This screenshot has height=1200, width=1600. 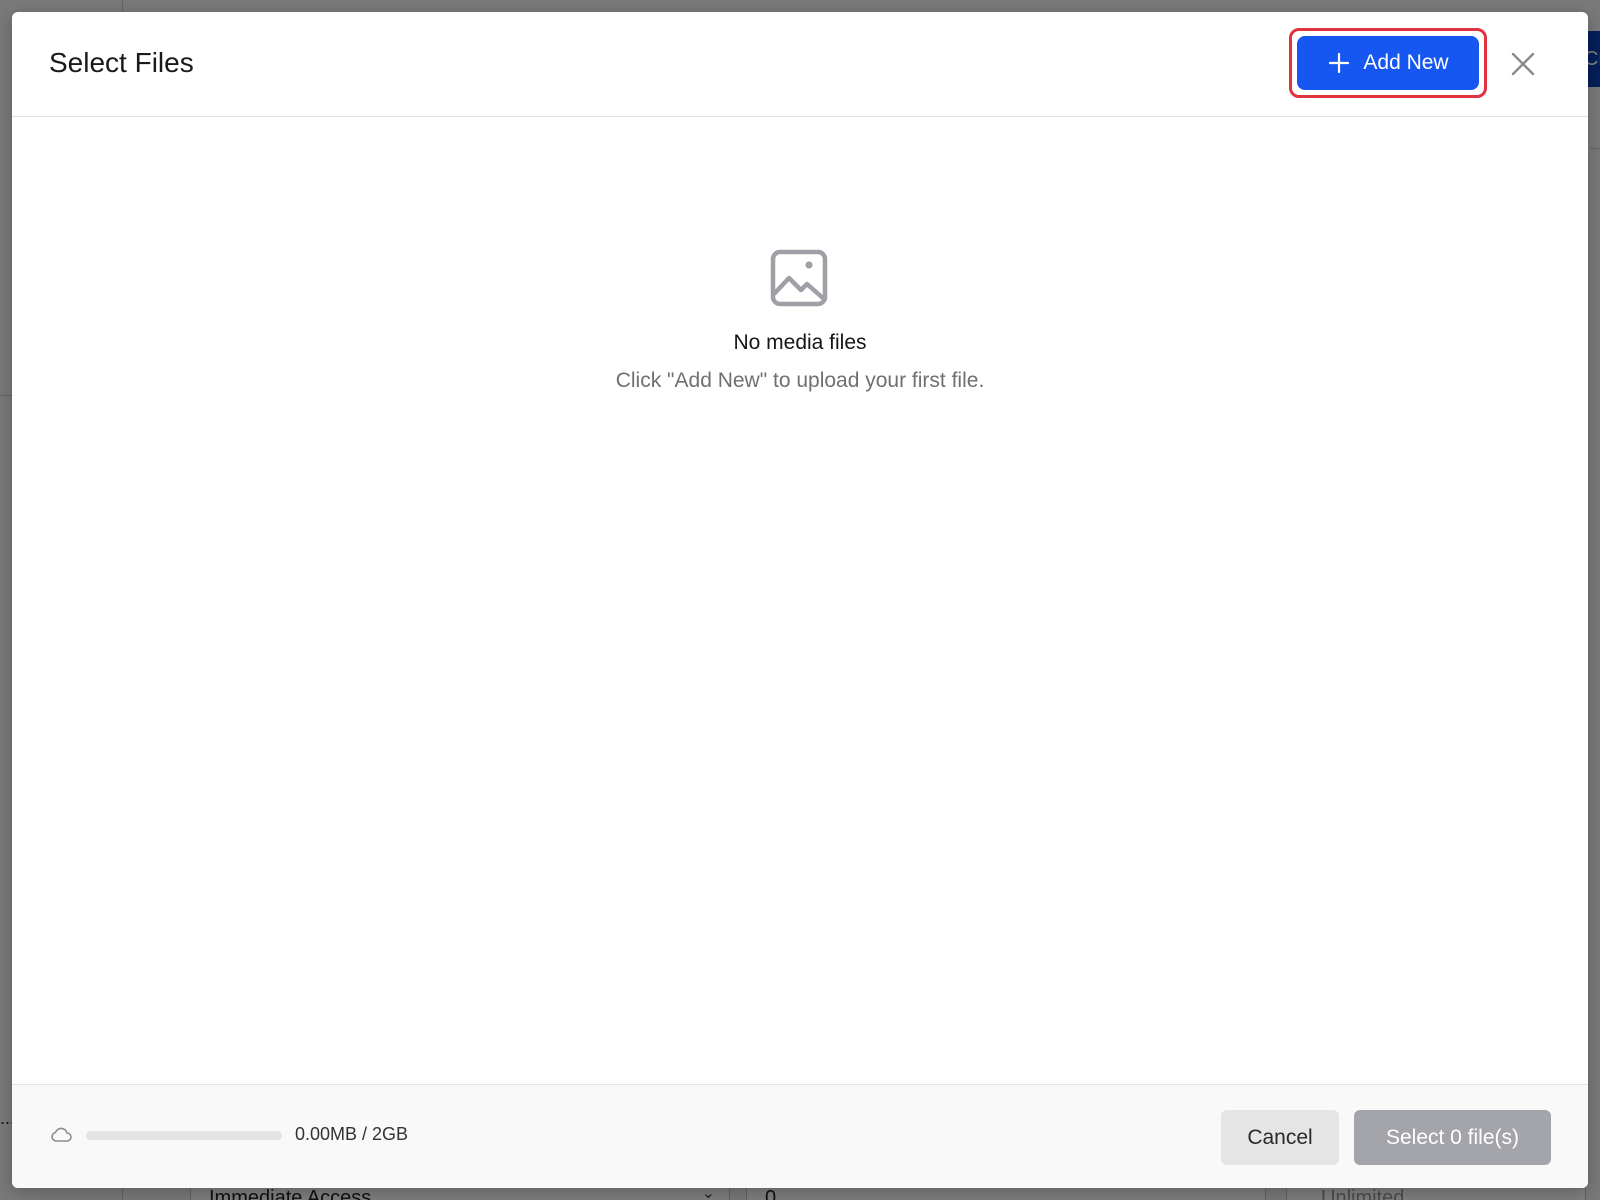 I want to click on storage-usage-text: 0.00MB / 2GB, so click(x=352, y=1134).